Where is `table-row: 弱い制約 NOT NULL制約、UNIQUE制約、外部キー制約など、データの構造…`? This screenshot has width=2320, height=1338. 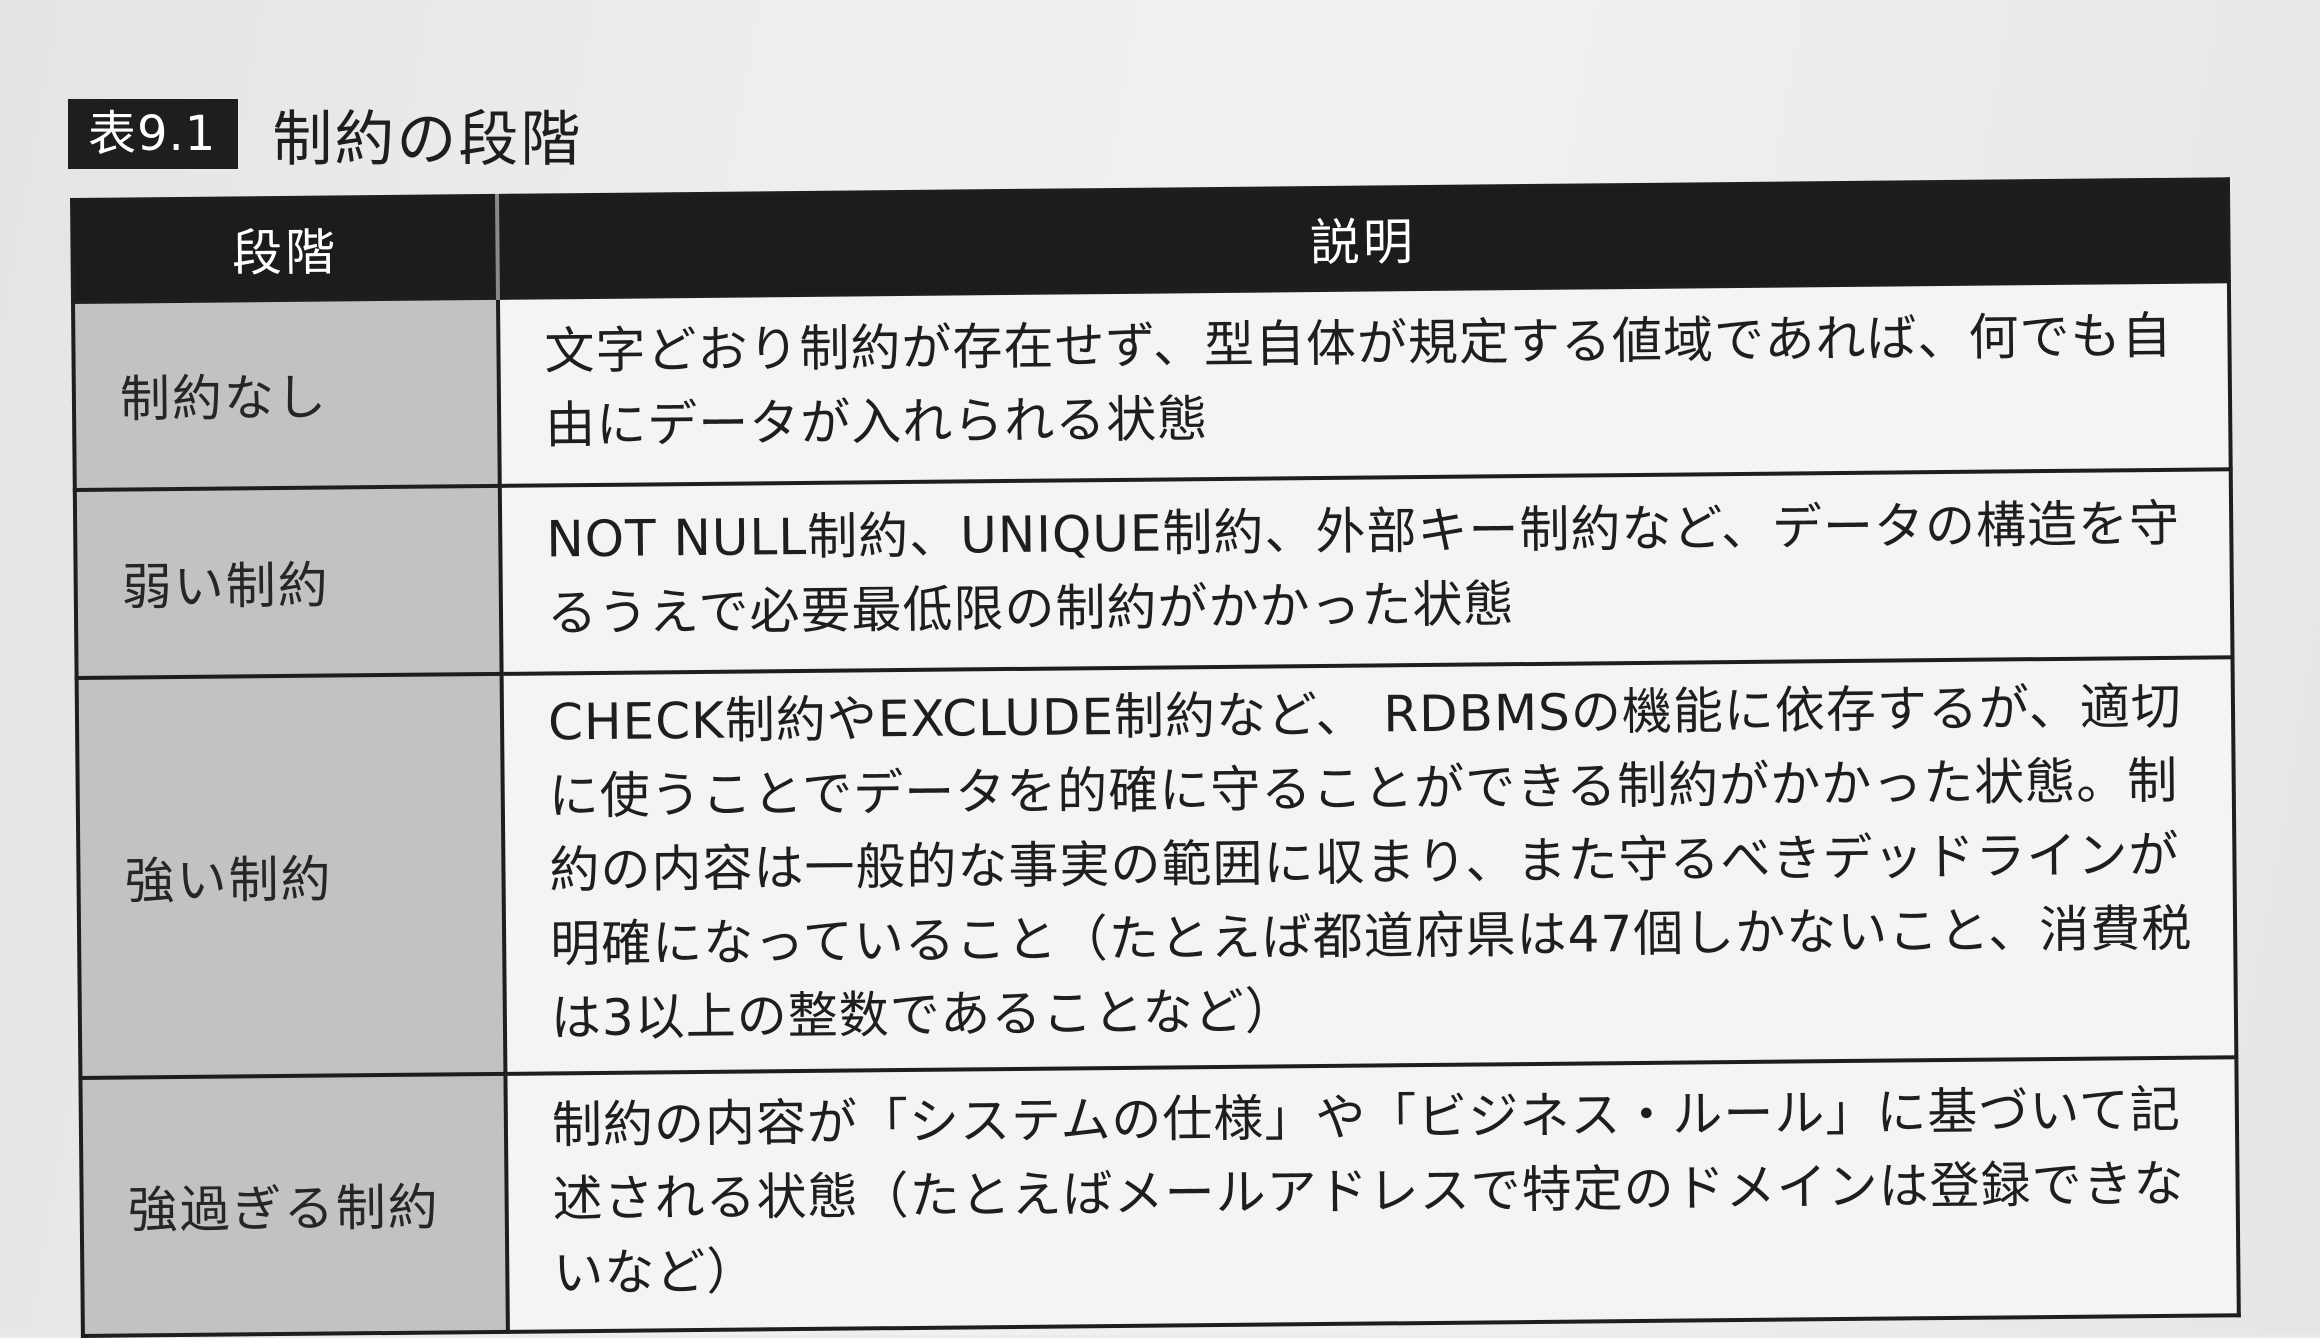
table-row: 弱い制約 NOT NULL制約、UNIQUE制約、外部キー制約など、データの構造… is located at coordinates (1153, 573).